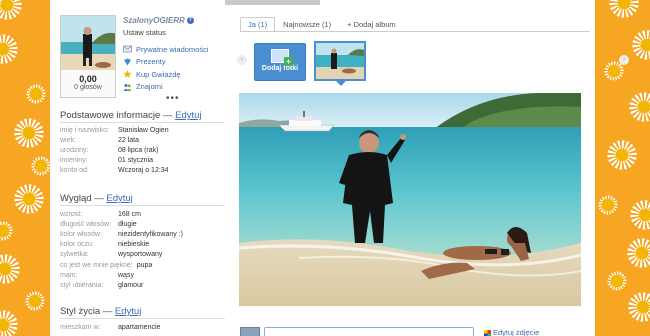 This screenshot has width=650, height=336. What do you see at coordinates (121, 234) in the screenshot?
I see `info-row: kolor włosów: niezidentyfikowany :)` at bounding box center [121, 234].